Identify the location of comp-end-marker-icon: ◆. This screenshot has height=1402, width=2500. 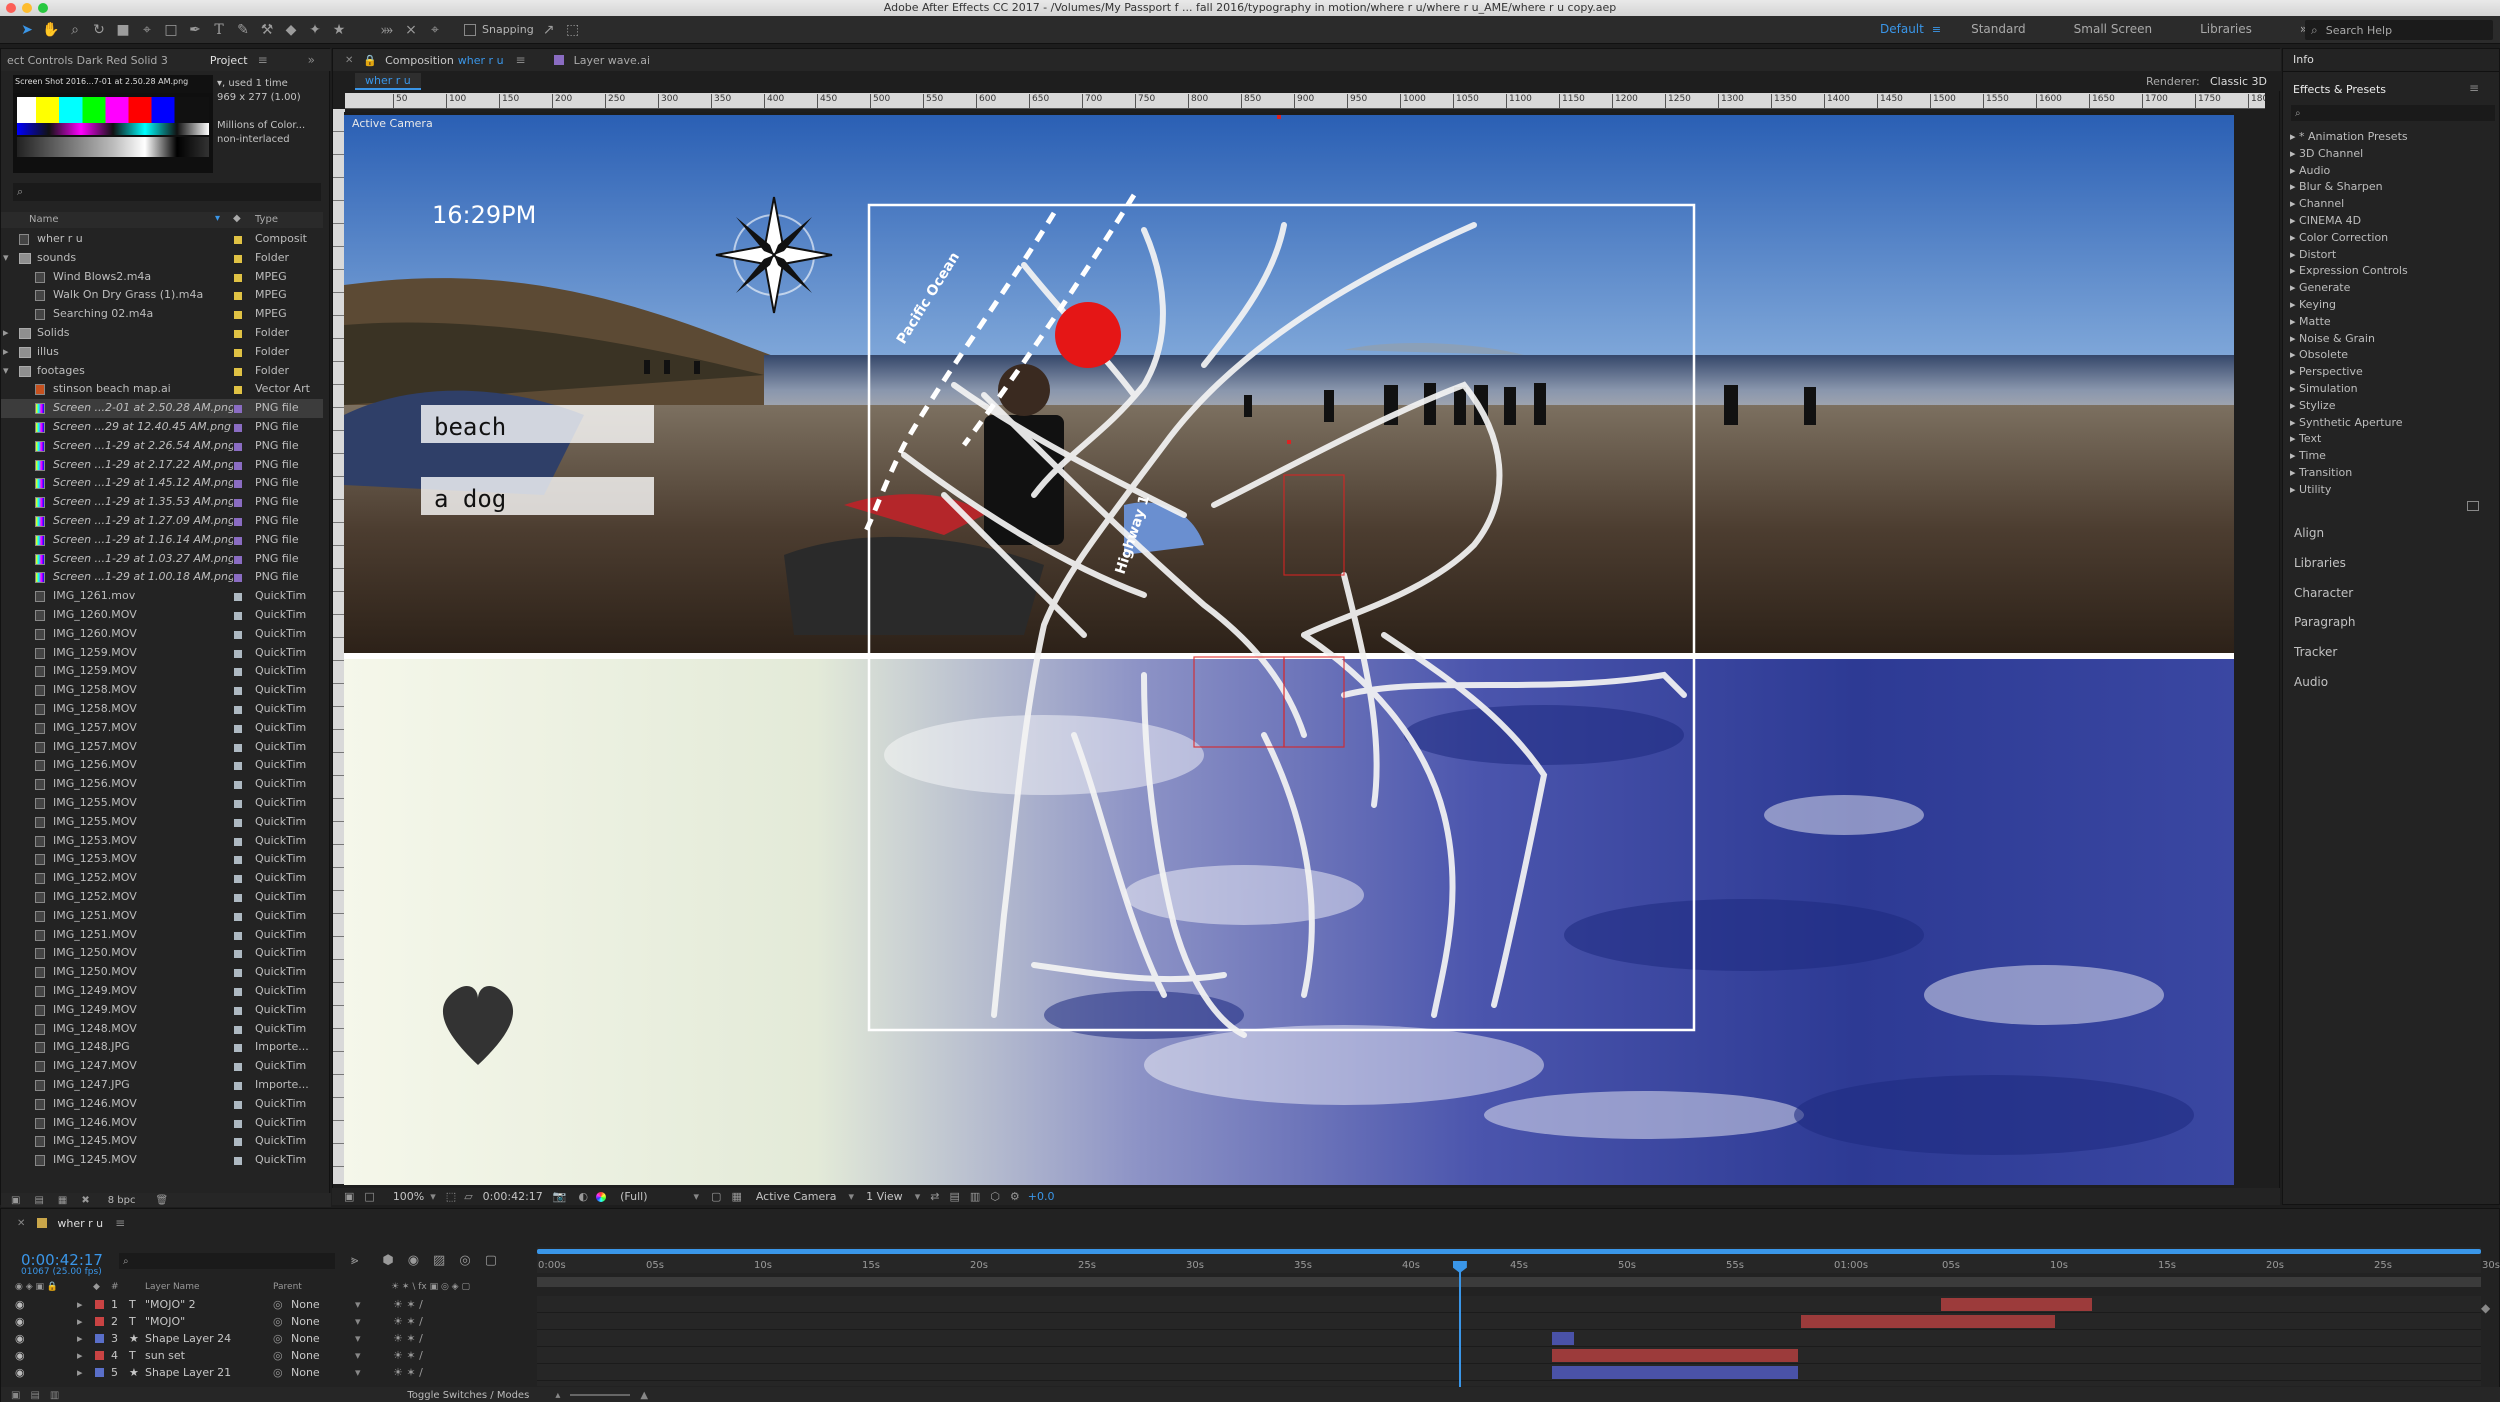
(2485, 1308).